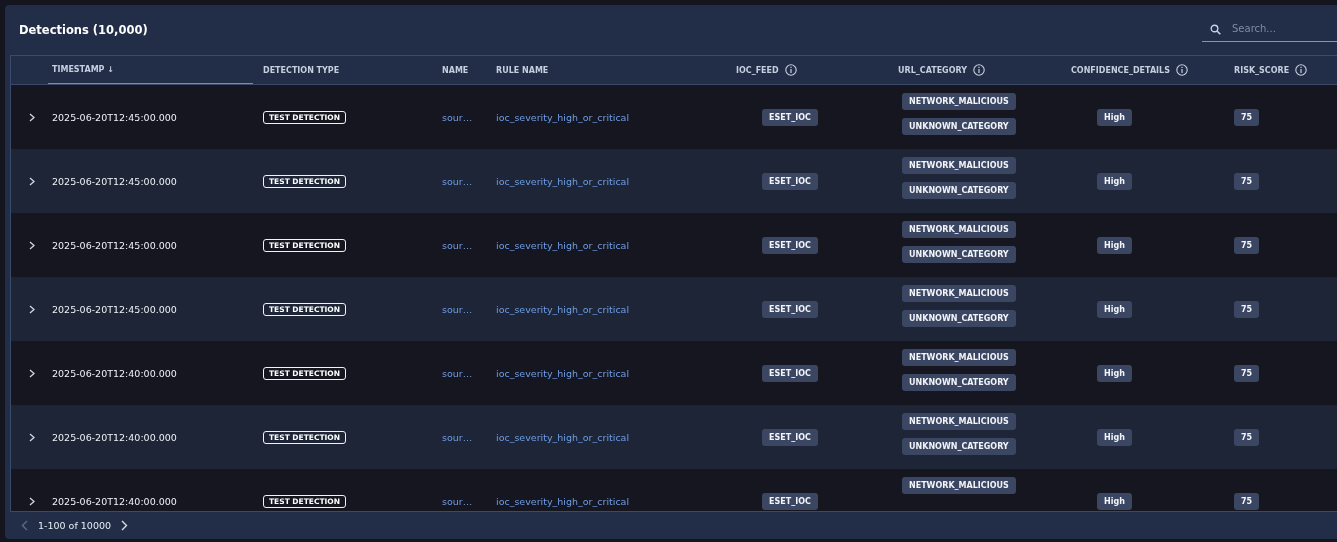 This screenshot has height=542, width=1337. Describe the element at coordinates (616, 70) in the screenshot. I see `column-header: RULE NAME` at that location.